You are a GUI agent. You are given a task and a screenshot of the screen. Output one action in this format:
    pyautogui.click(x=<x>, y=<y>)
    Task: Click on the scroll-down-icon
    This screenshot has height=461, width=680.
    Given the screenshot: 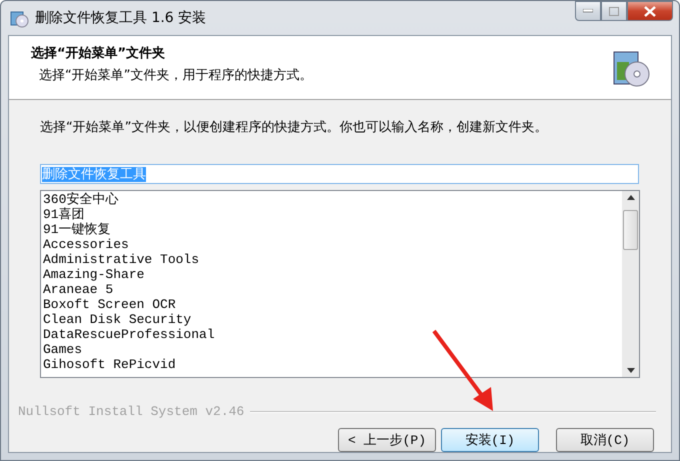 What is the action you would take?
    pyautogui.click(x=630, y=370)
    